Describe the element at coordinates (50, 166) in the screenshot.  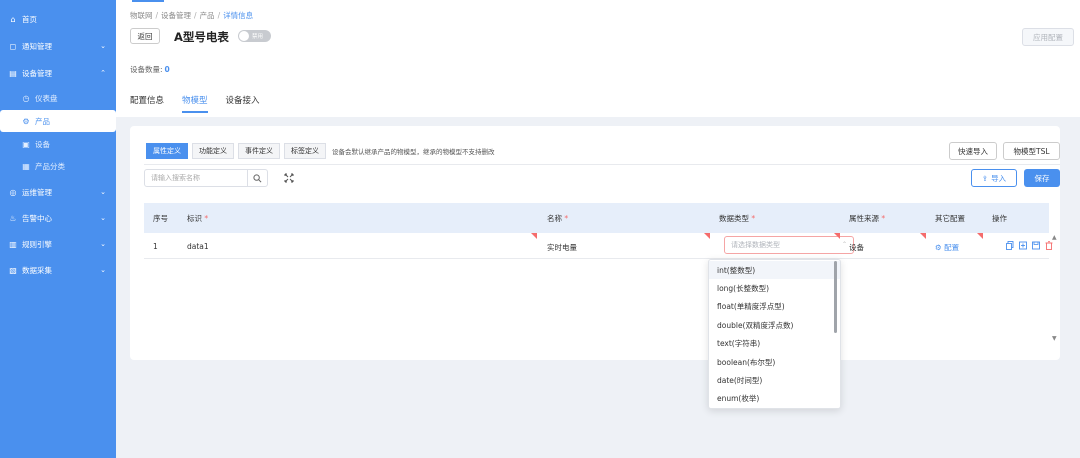
I see `sidebar-item-label: 产品分类` at that location.